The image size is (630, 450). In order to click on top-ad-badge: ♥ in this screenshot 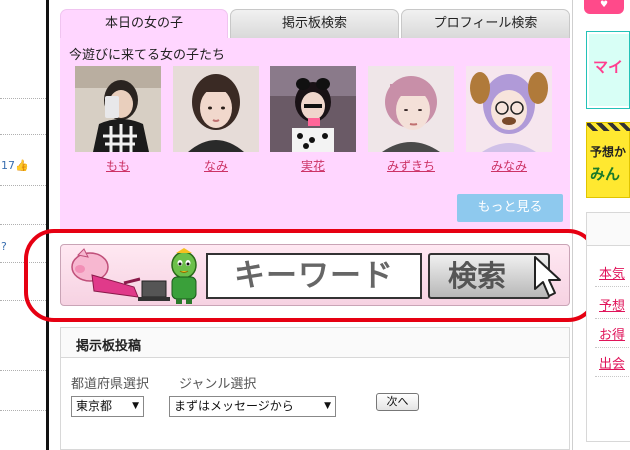, I will do `click(604, 7)`.